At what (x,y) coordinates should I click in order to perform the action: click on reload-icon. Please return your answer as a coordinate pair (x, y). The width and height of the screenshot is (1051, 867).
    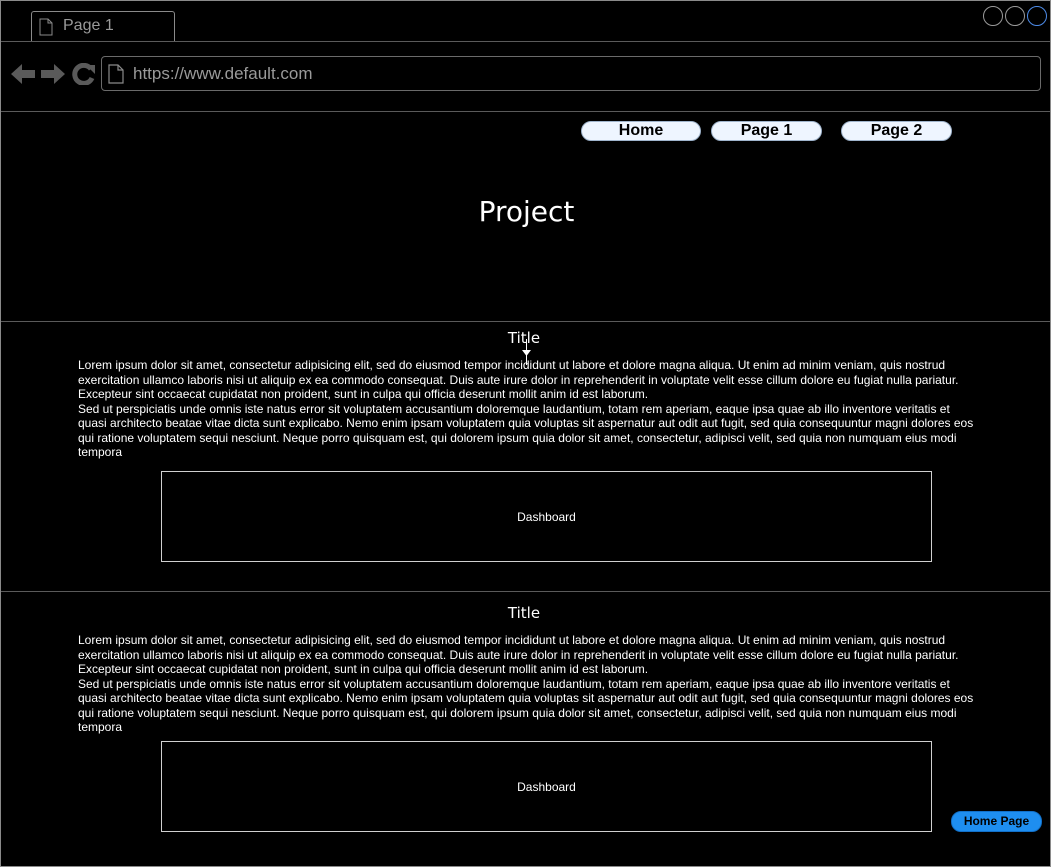
    Looking at the image, I should click on (84, 74).